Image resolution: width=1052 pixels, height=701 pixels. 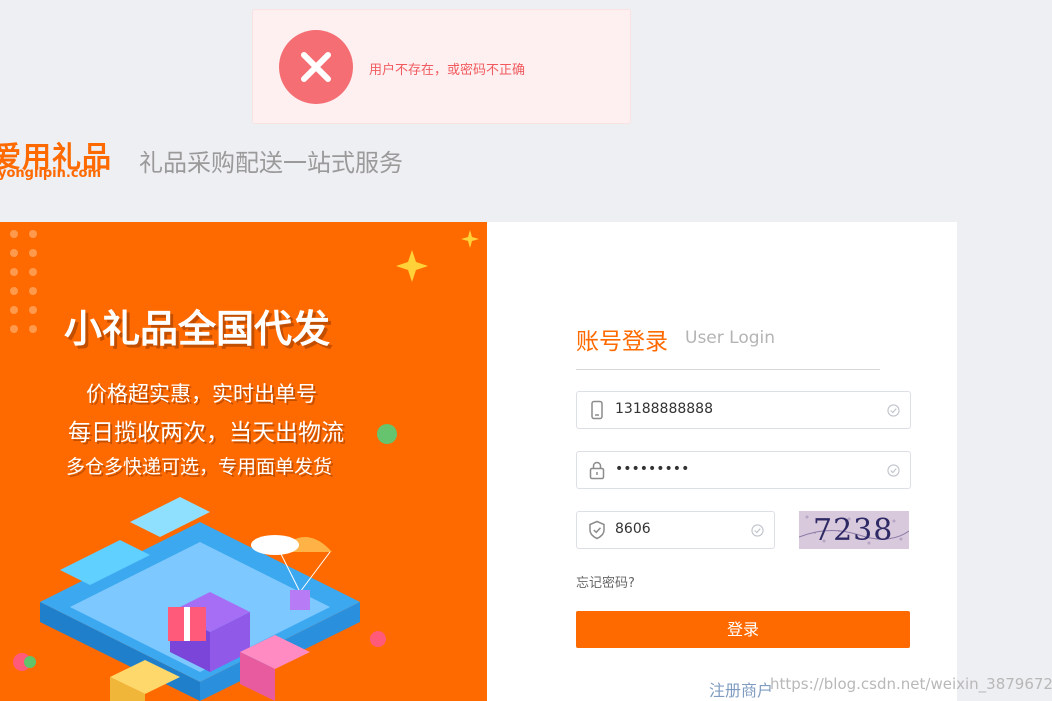 What do you see at coordinates (675, 530) in the screenshot?
I see `captcha-field: 8606` at bounding box center [675, 530].